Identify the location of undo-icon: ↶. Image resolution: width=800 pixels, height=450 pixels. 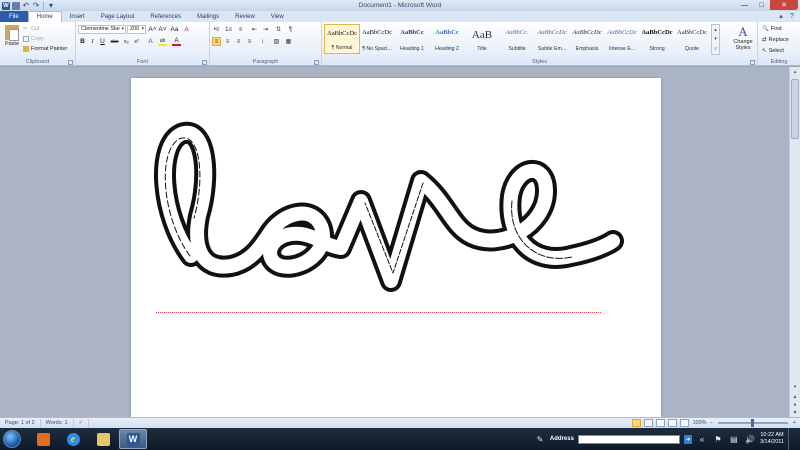
(26, 5).